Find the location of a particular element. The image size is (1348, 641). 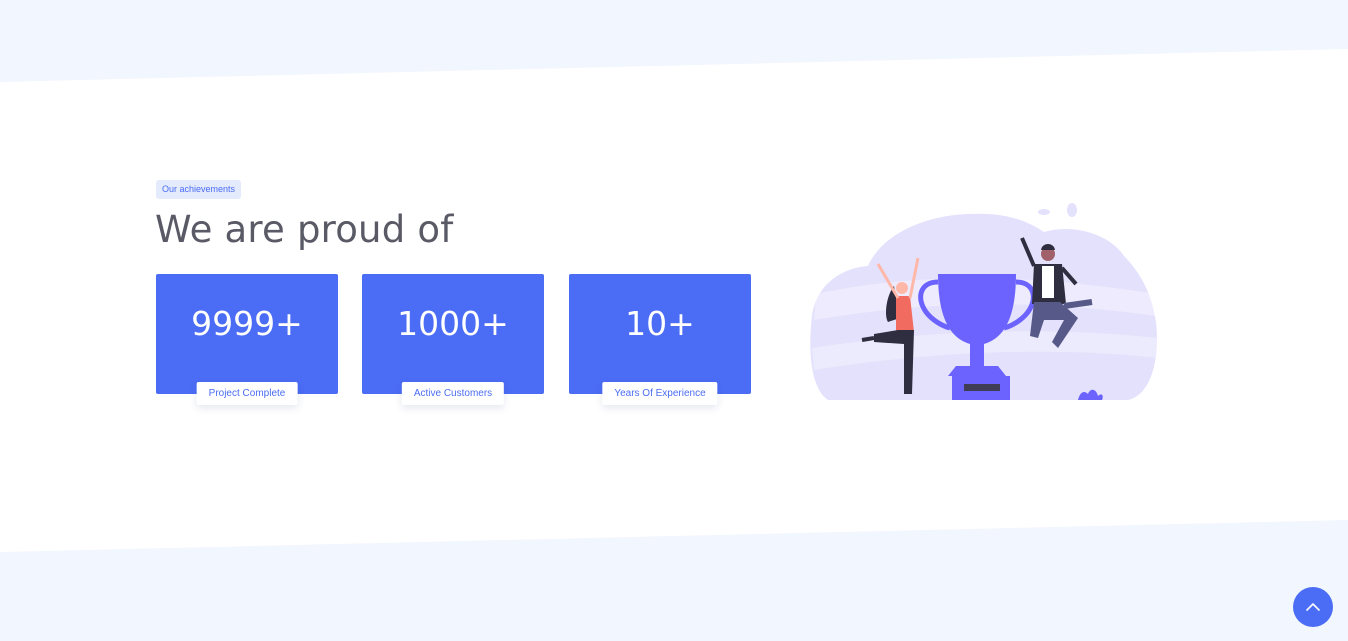

stat-label: Years Of Experience is located at coordinates (660, 393).